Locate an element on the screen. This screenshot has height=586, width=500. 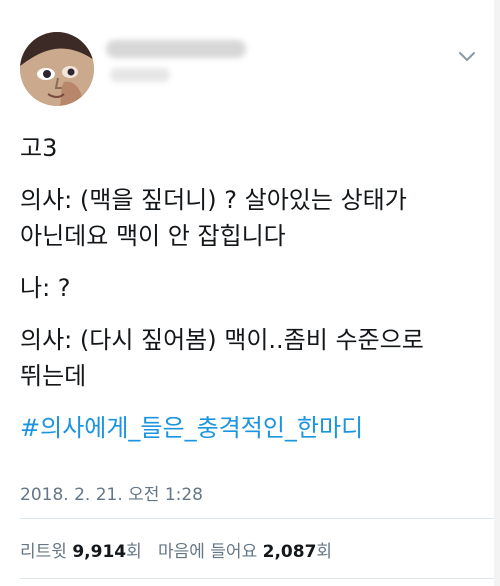
handle-redacted is located at coordinates (140, 75).